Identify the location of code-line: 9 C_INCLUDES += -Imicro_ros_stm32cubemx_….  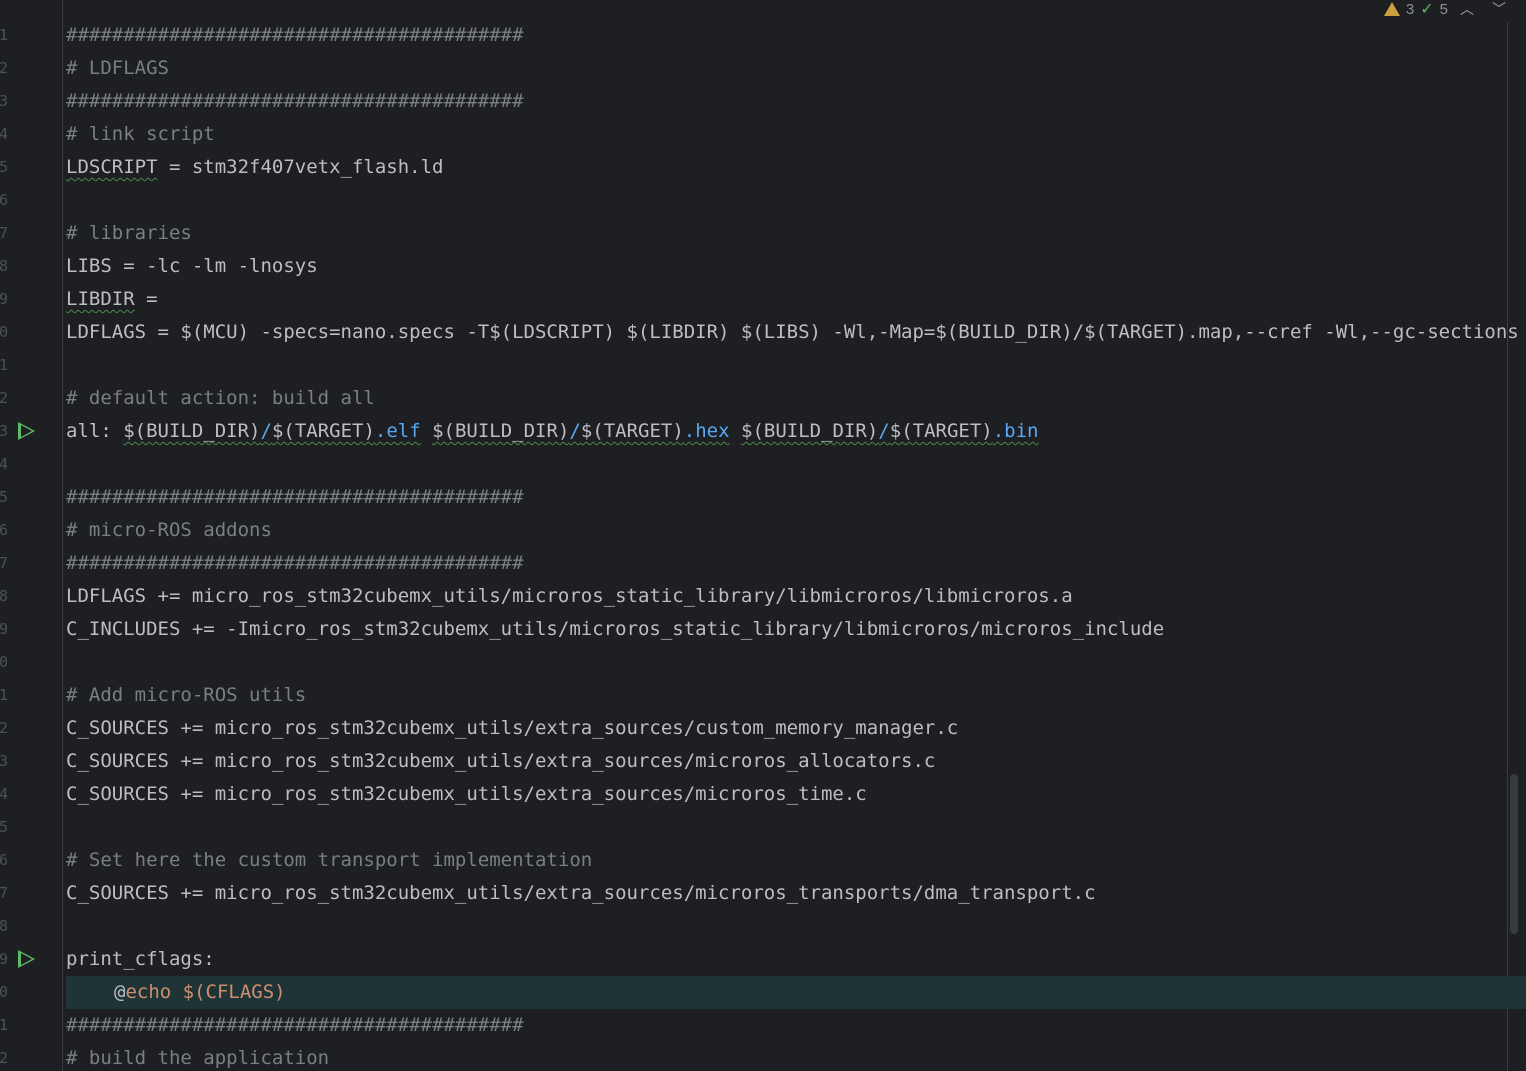
(763, 629).